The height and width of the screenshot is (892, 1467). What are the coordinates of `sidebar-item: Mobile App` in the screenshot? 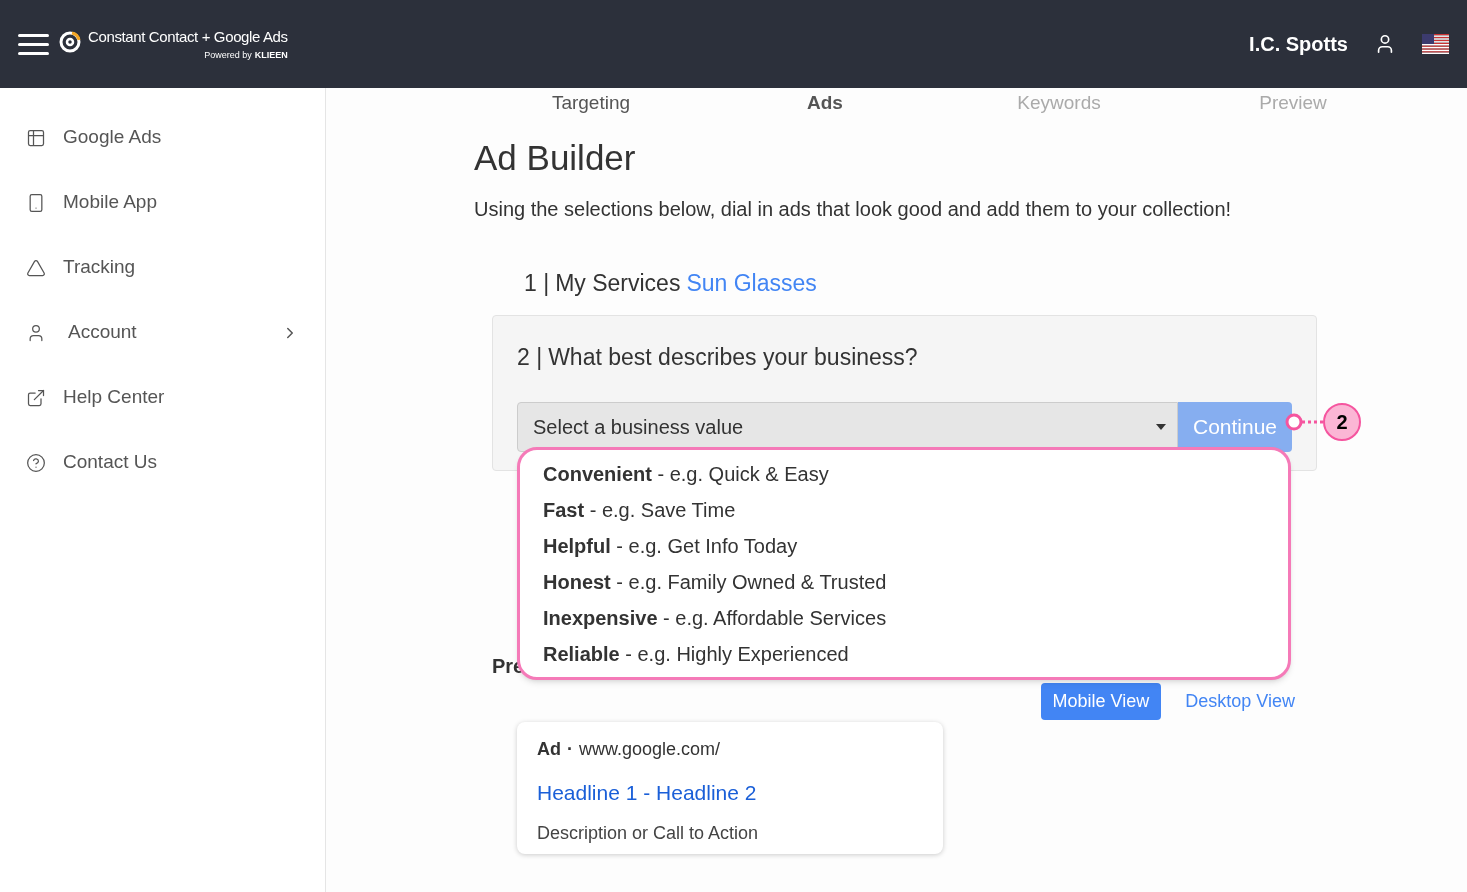 It's located at (162, 202).